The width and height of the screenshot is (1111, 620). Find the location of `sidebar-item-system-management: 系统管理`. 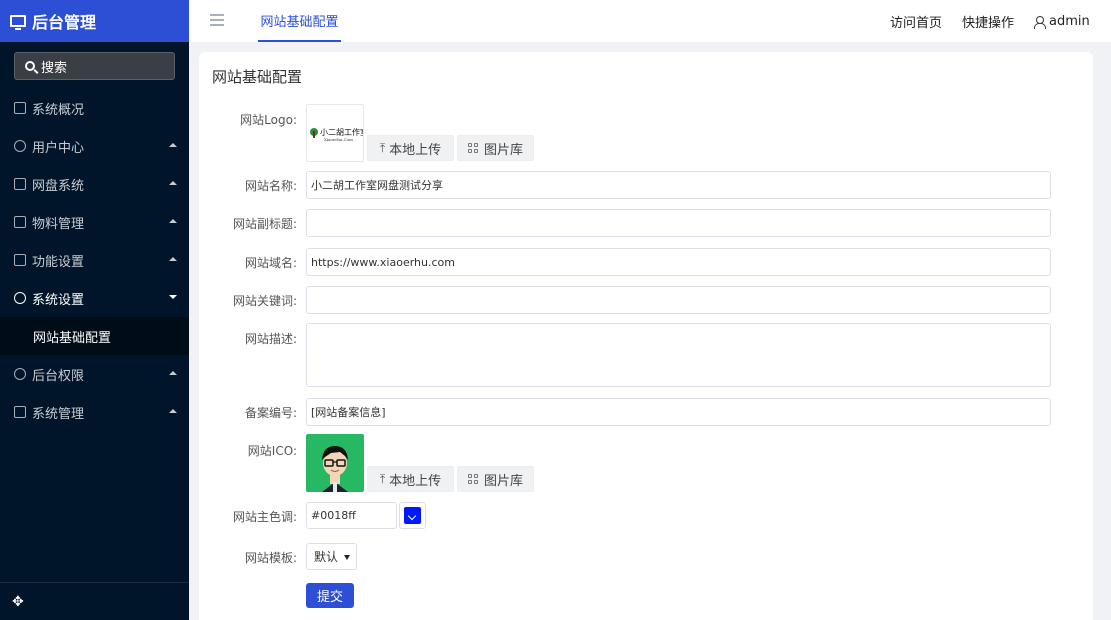

sidebar-item-system-management: 系统管理 is located at coordinates (94, 412).